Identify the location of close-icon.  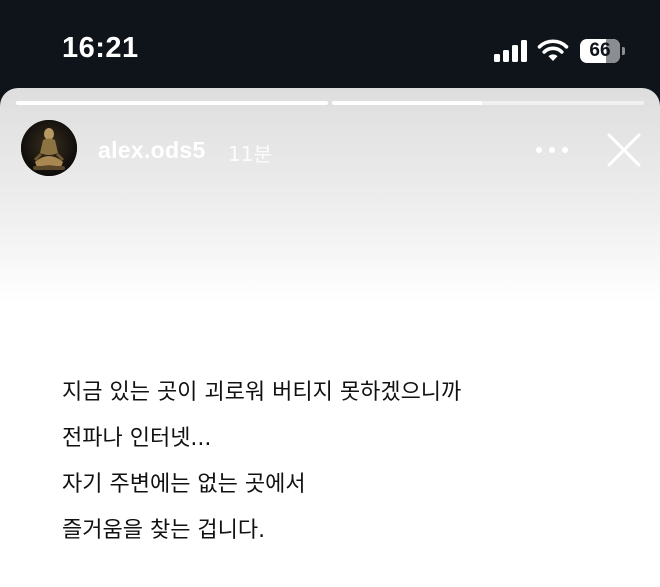
(624, 150).